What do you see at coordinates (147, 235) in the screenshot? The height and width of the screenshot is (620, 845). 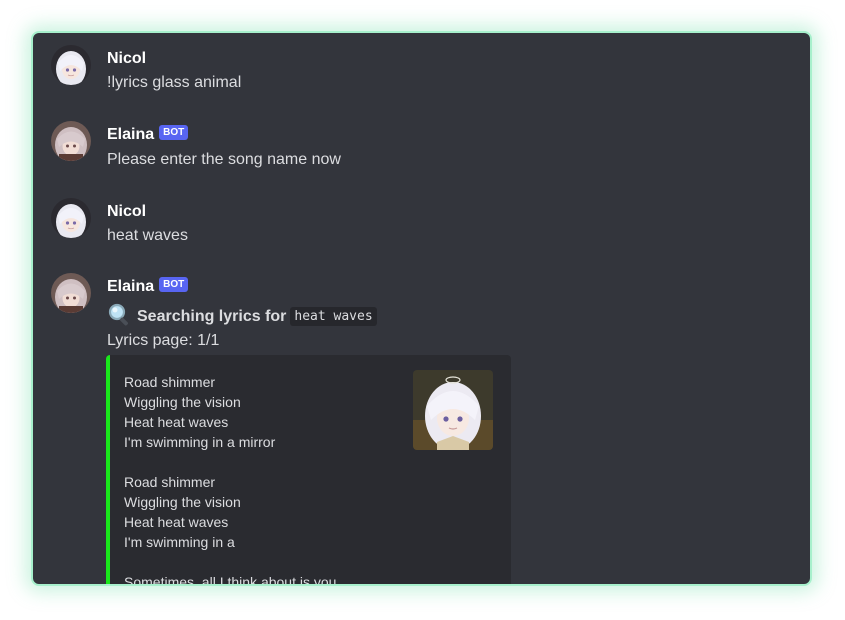 I see `message-text: heat waves` at bounding box center [147, 235].